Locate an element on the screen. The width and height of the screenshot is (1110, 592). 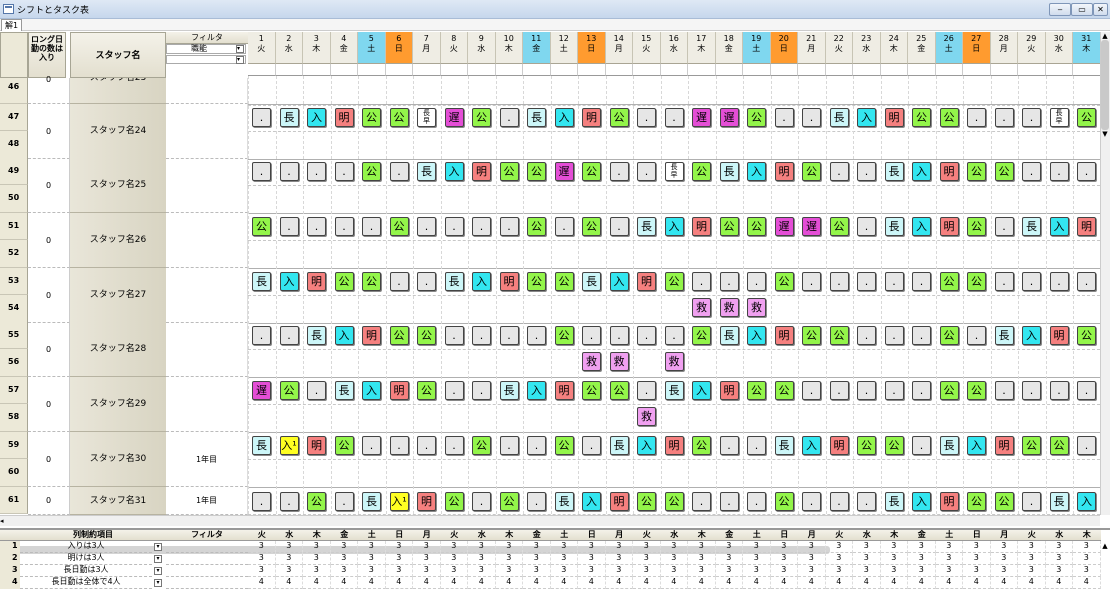
date-header-18: 18 金 is located at coordinates (729, 48).